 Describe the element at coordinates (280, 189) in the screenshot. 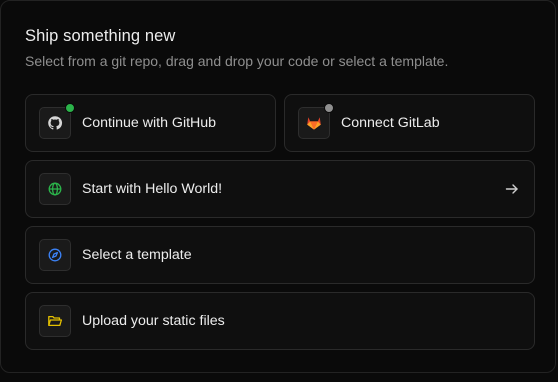

I see `start-hello-world-button: Start with Hello World!` at that location.